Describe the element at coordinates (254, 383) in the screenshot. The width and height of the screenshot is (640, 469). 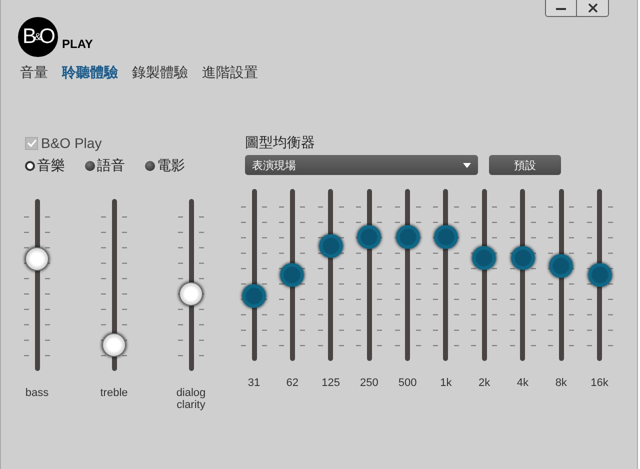
I see `slider-label: 31` at that location.